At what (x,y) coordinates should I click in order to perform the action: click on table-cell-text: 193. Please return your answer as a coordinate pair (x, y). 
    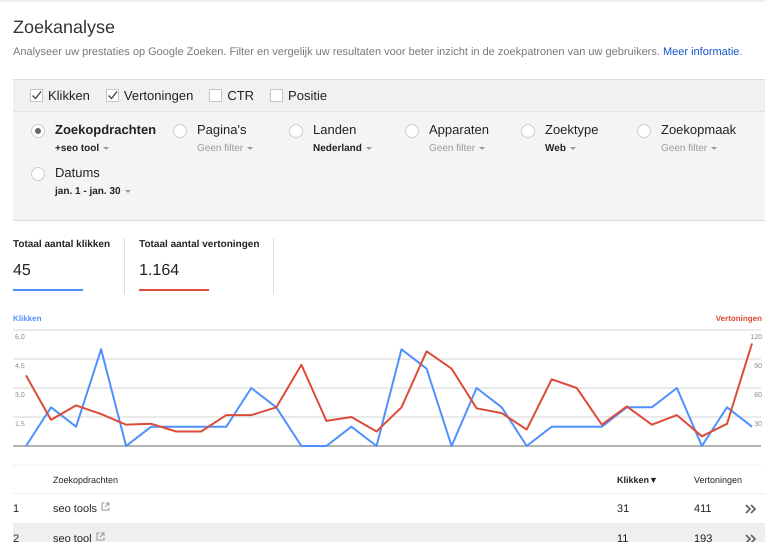
    Looking at the image, I should click on (704, 537).